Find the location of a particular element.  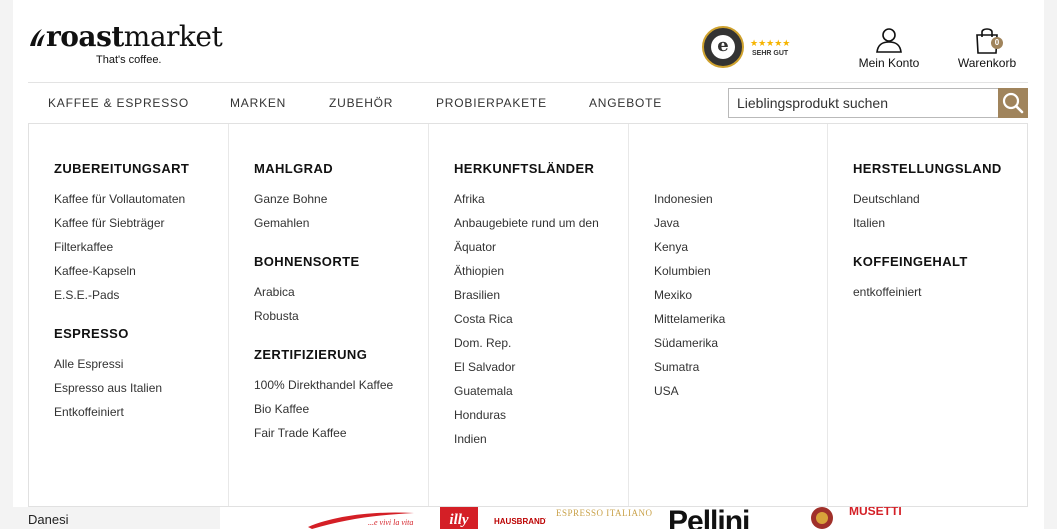

menu-section-title: ZUBEREITUNGSART is located at coordinates (122, 168).